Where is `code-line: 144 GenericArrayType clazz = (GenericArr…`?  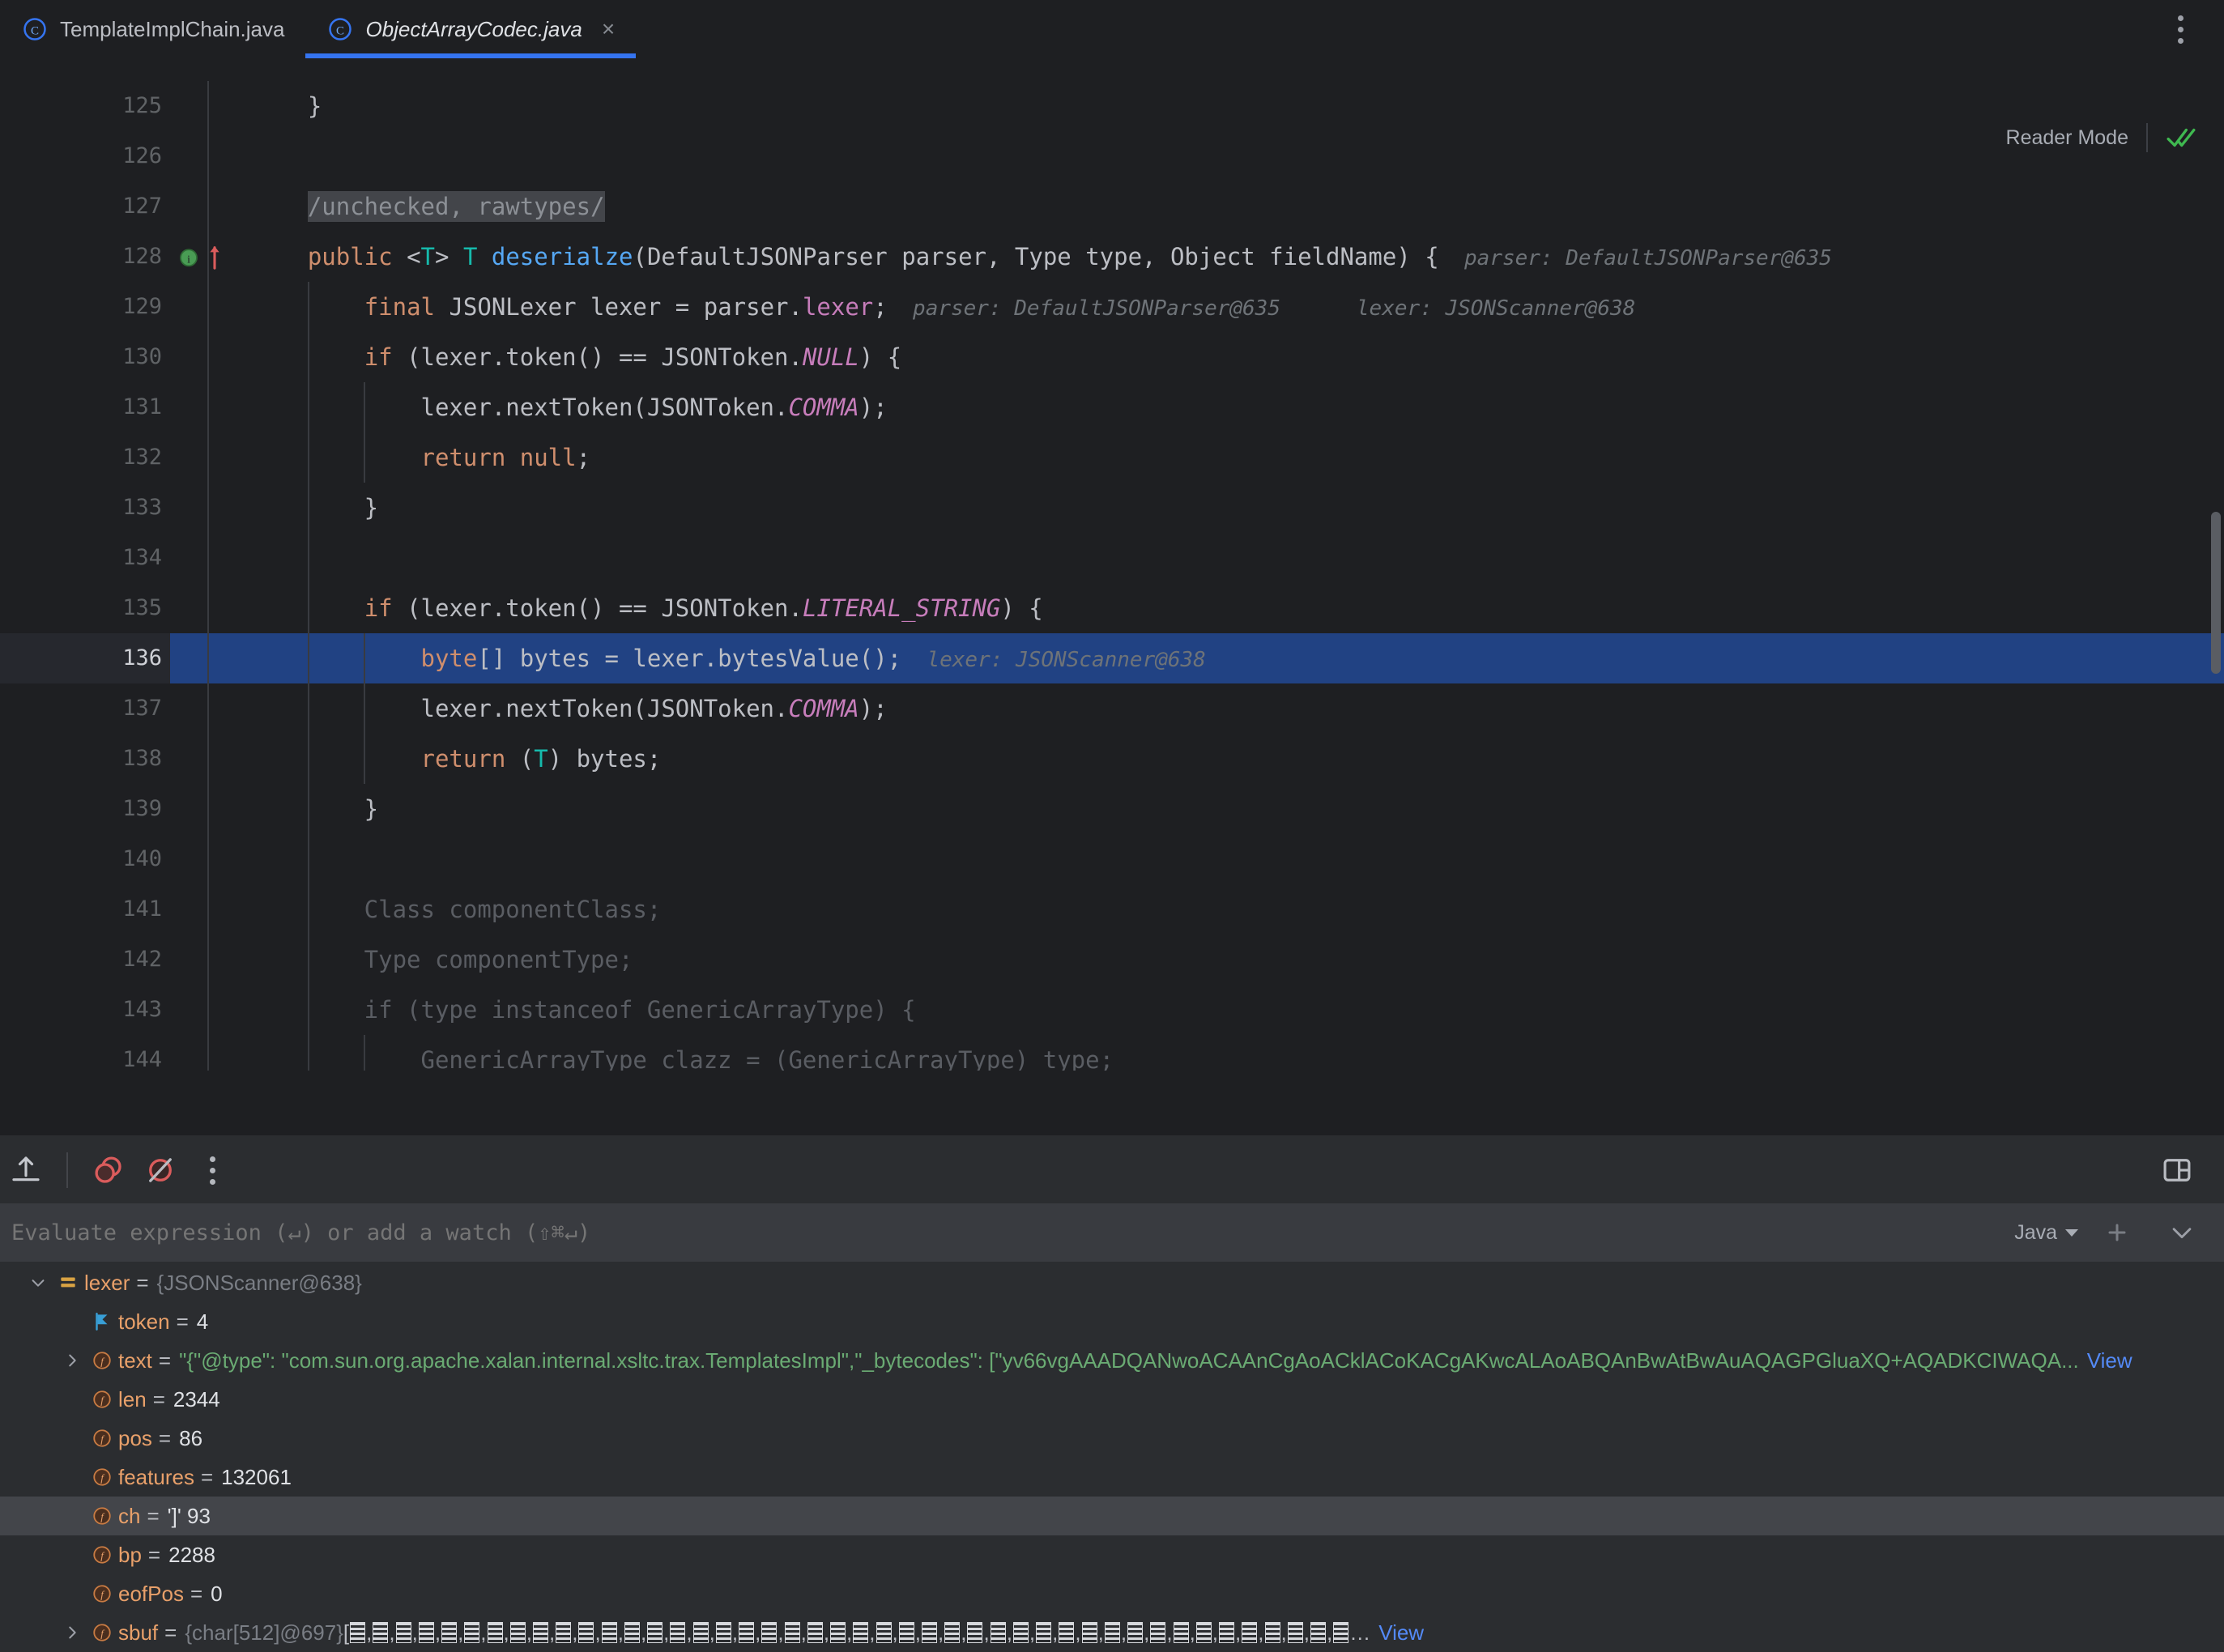
code-line: 144 GenericArrayType clazz = (GenericArr… is located at coordinates (1112, 1053).